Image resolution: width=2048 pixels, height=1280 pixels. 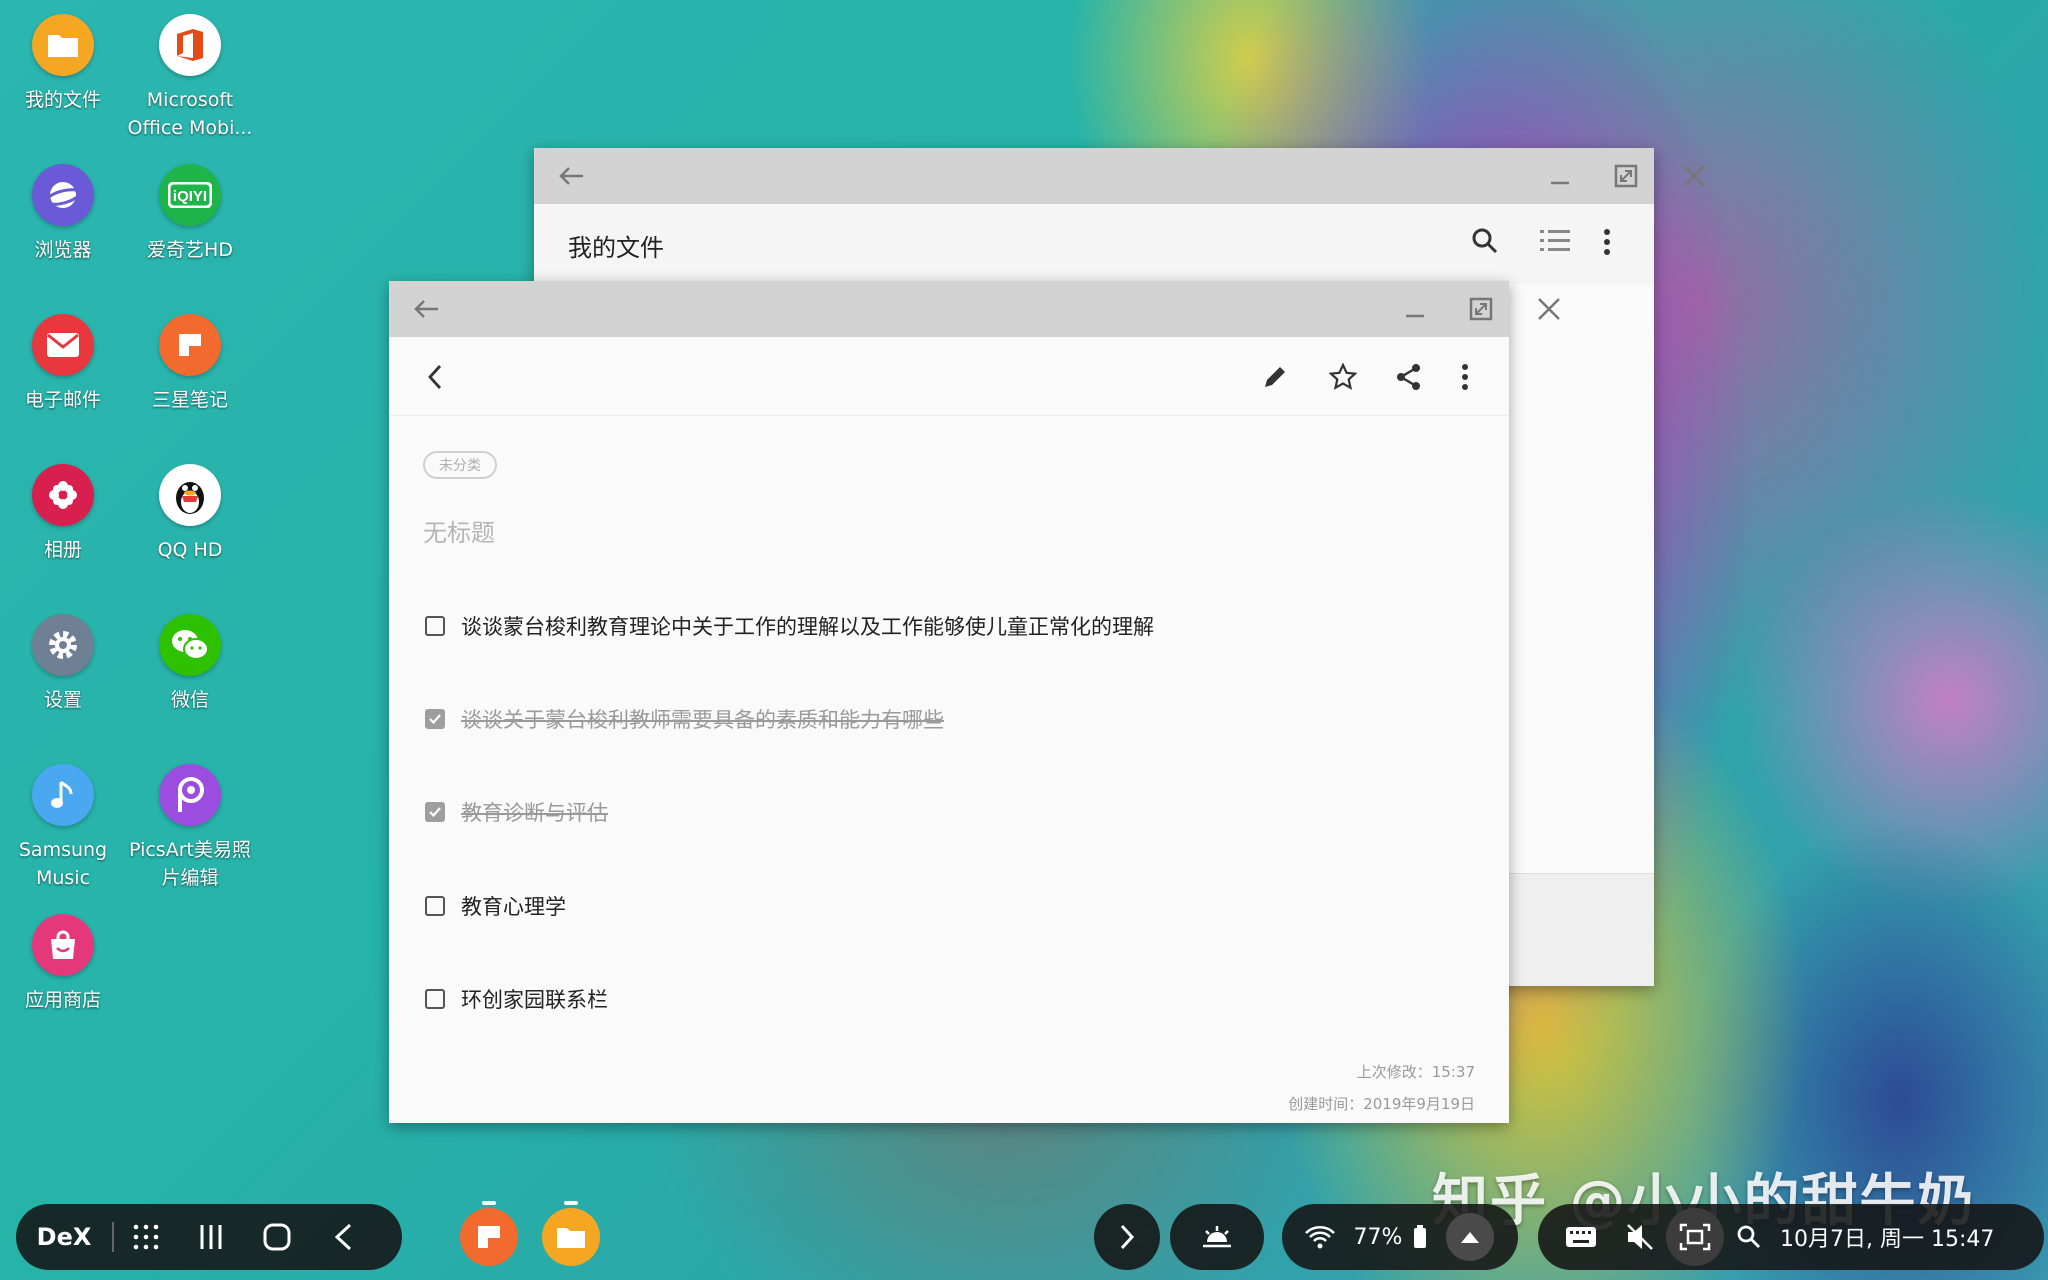 What do you see at coordinates (1415, 1072) in the screenshot?
I see `last-modified-text: 上次修改：15:37` at bounding box center [1415, 1072].